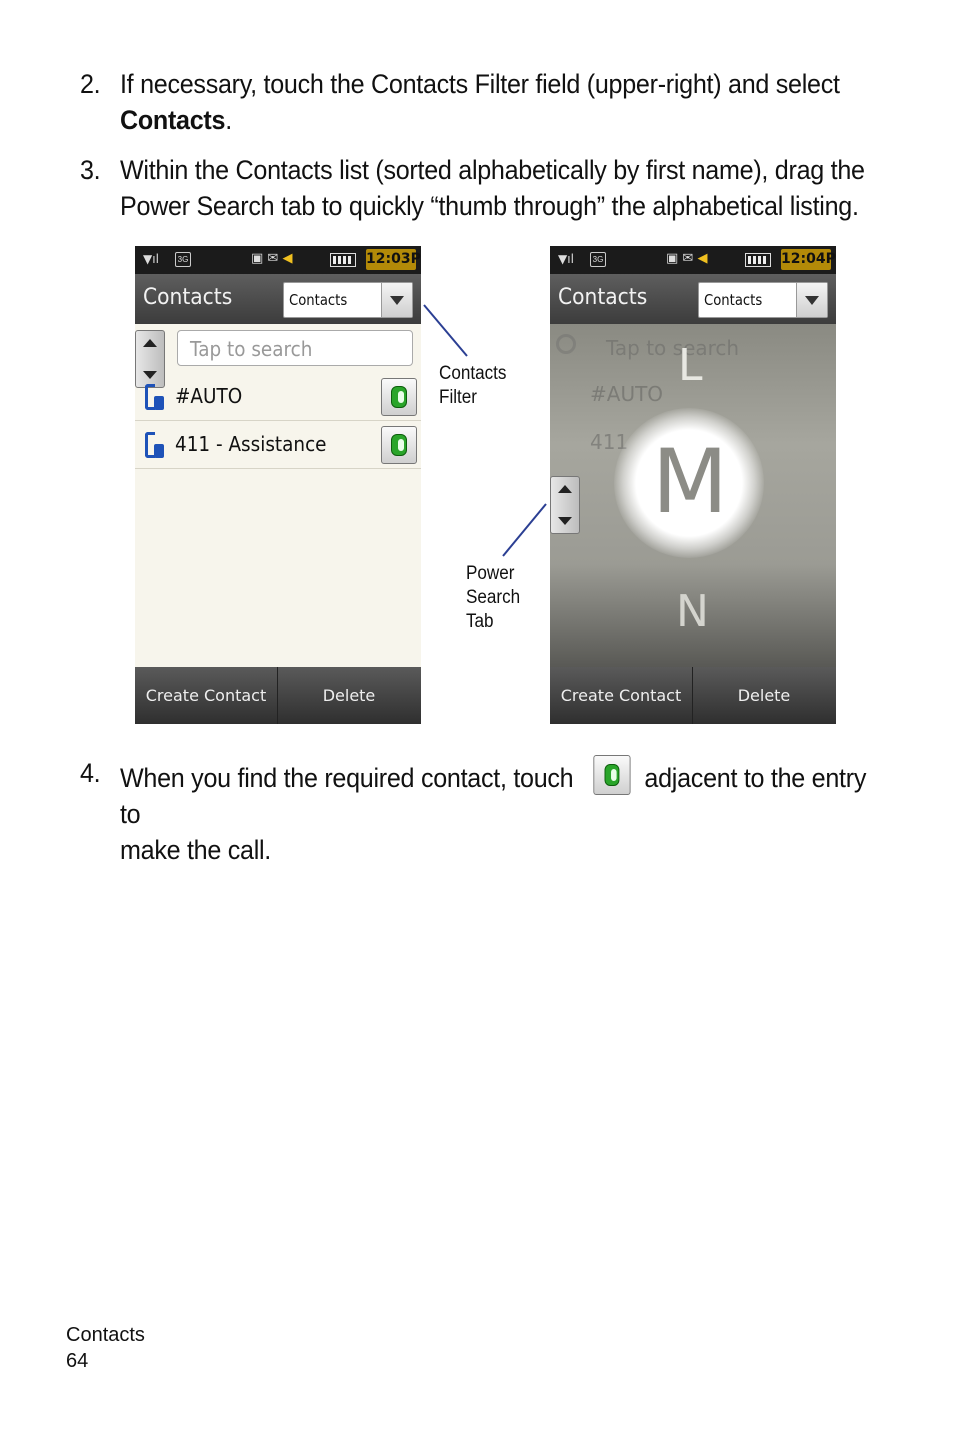  What do you see at coordinates (690, 365) in the screenshot?
I see `index-letter: L` at bounding box center [690, 365].